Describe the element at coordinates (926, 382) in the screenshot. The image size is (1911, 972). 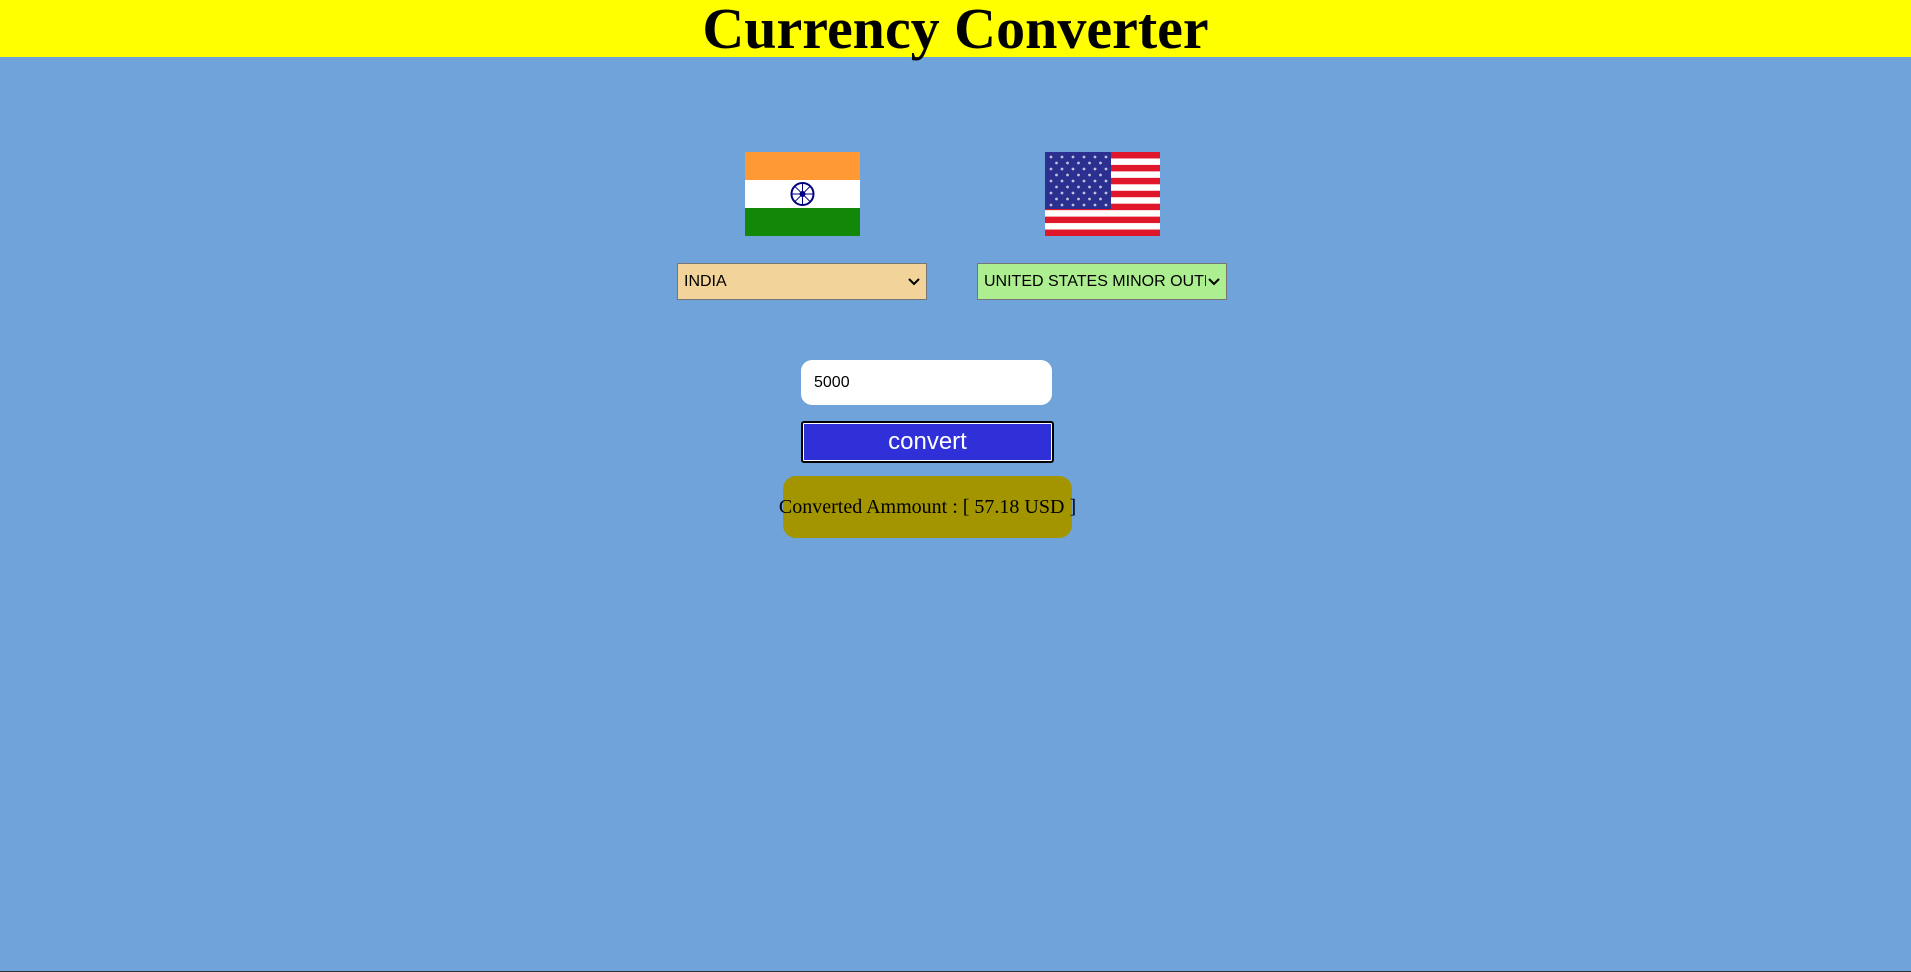
I see `amount-input: 5000` at that location.